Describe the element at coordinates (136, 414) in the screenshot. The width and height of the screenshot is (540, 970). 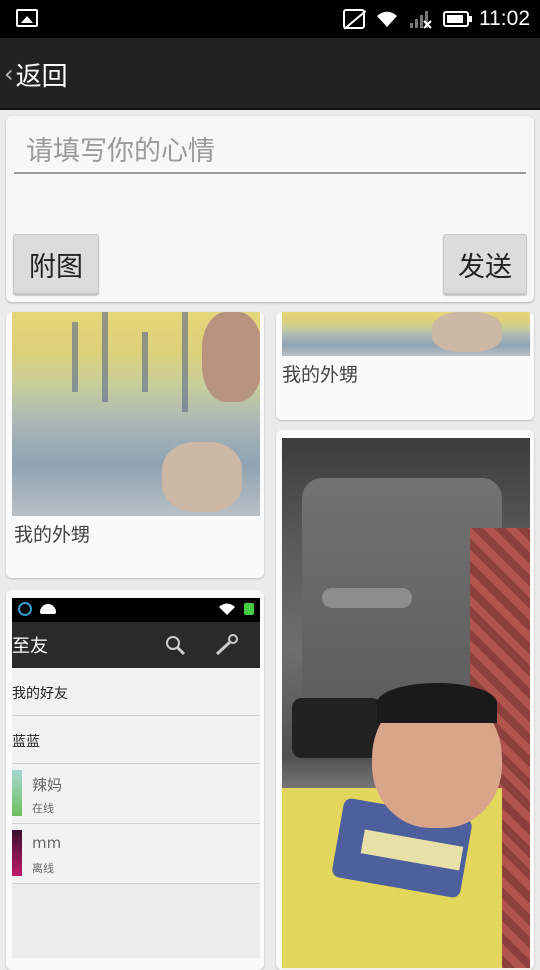
I see `boy-shirt-photo` at that location.